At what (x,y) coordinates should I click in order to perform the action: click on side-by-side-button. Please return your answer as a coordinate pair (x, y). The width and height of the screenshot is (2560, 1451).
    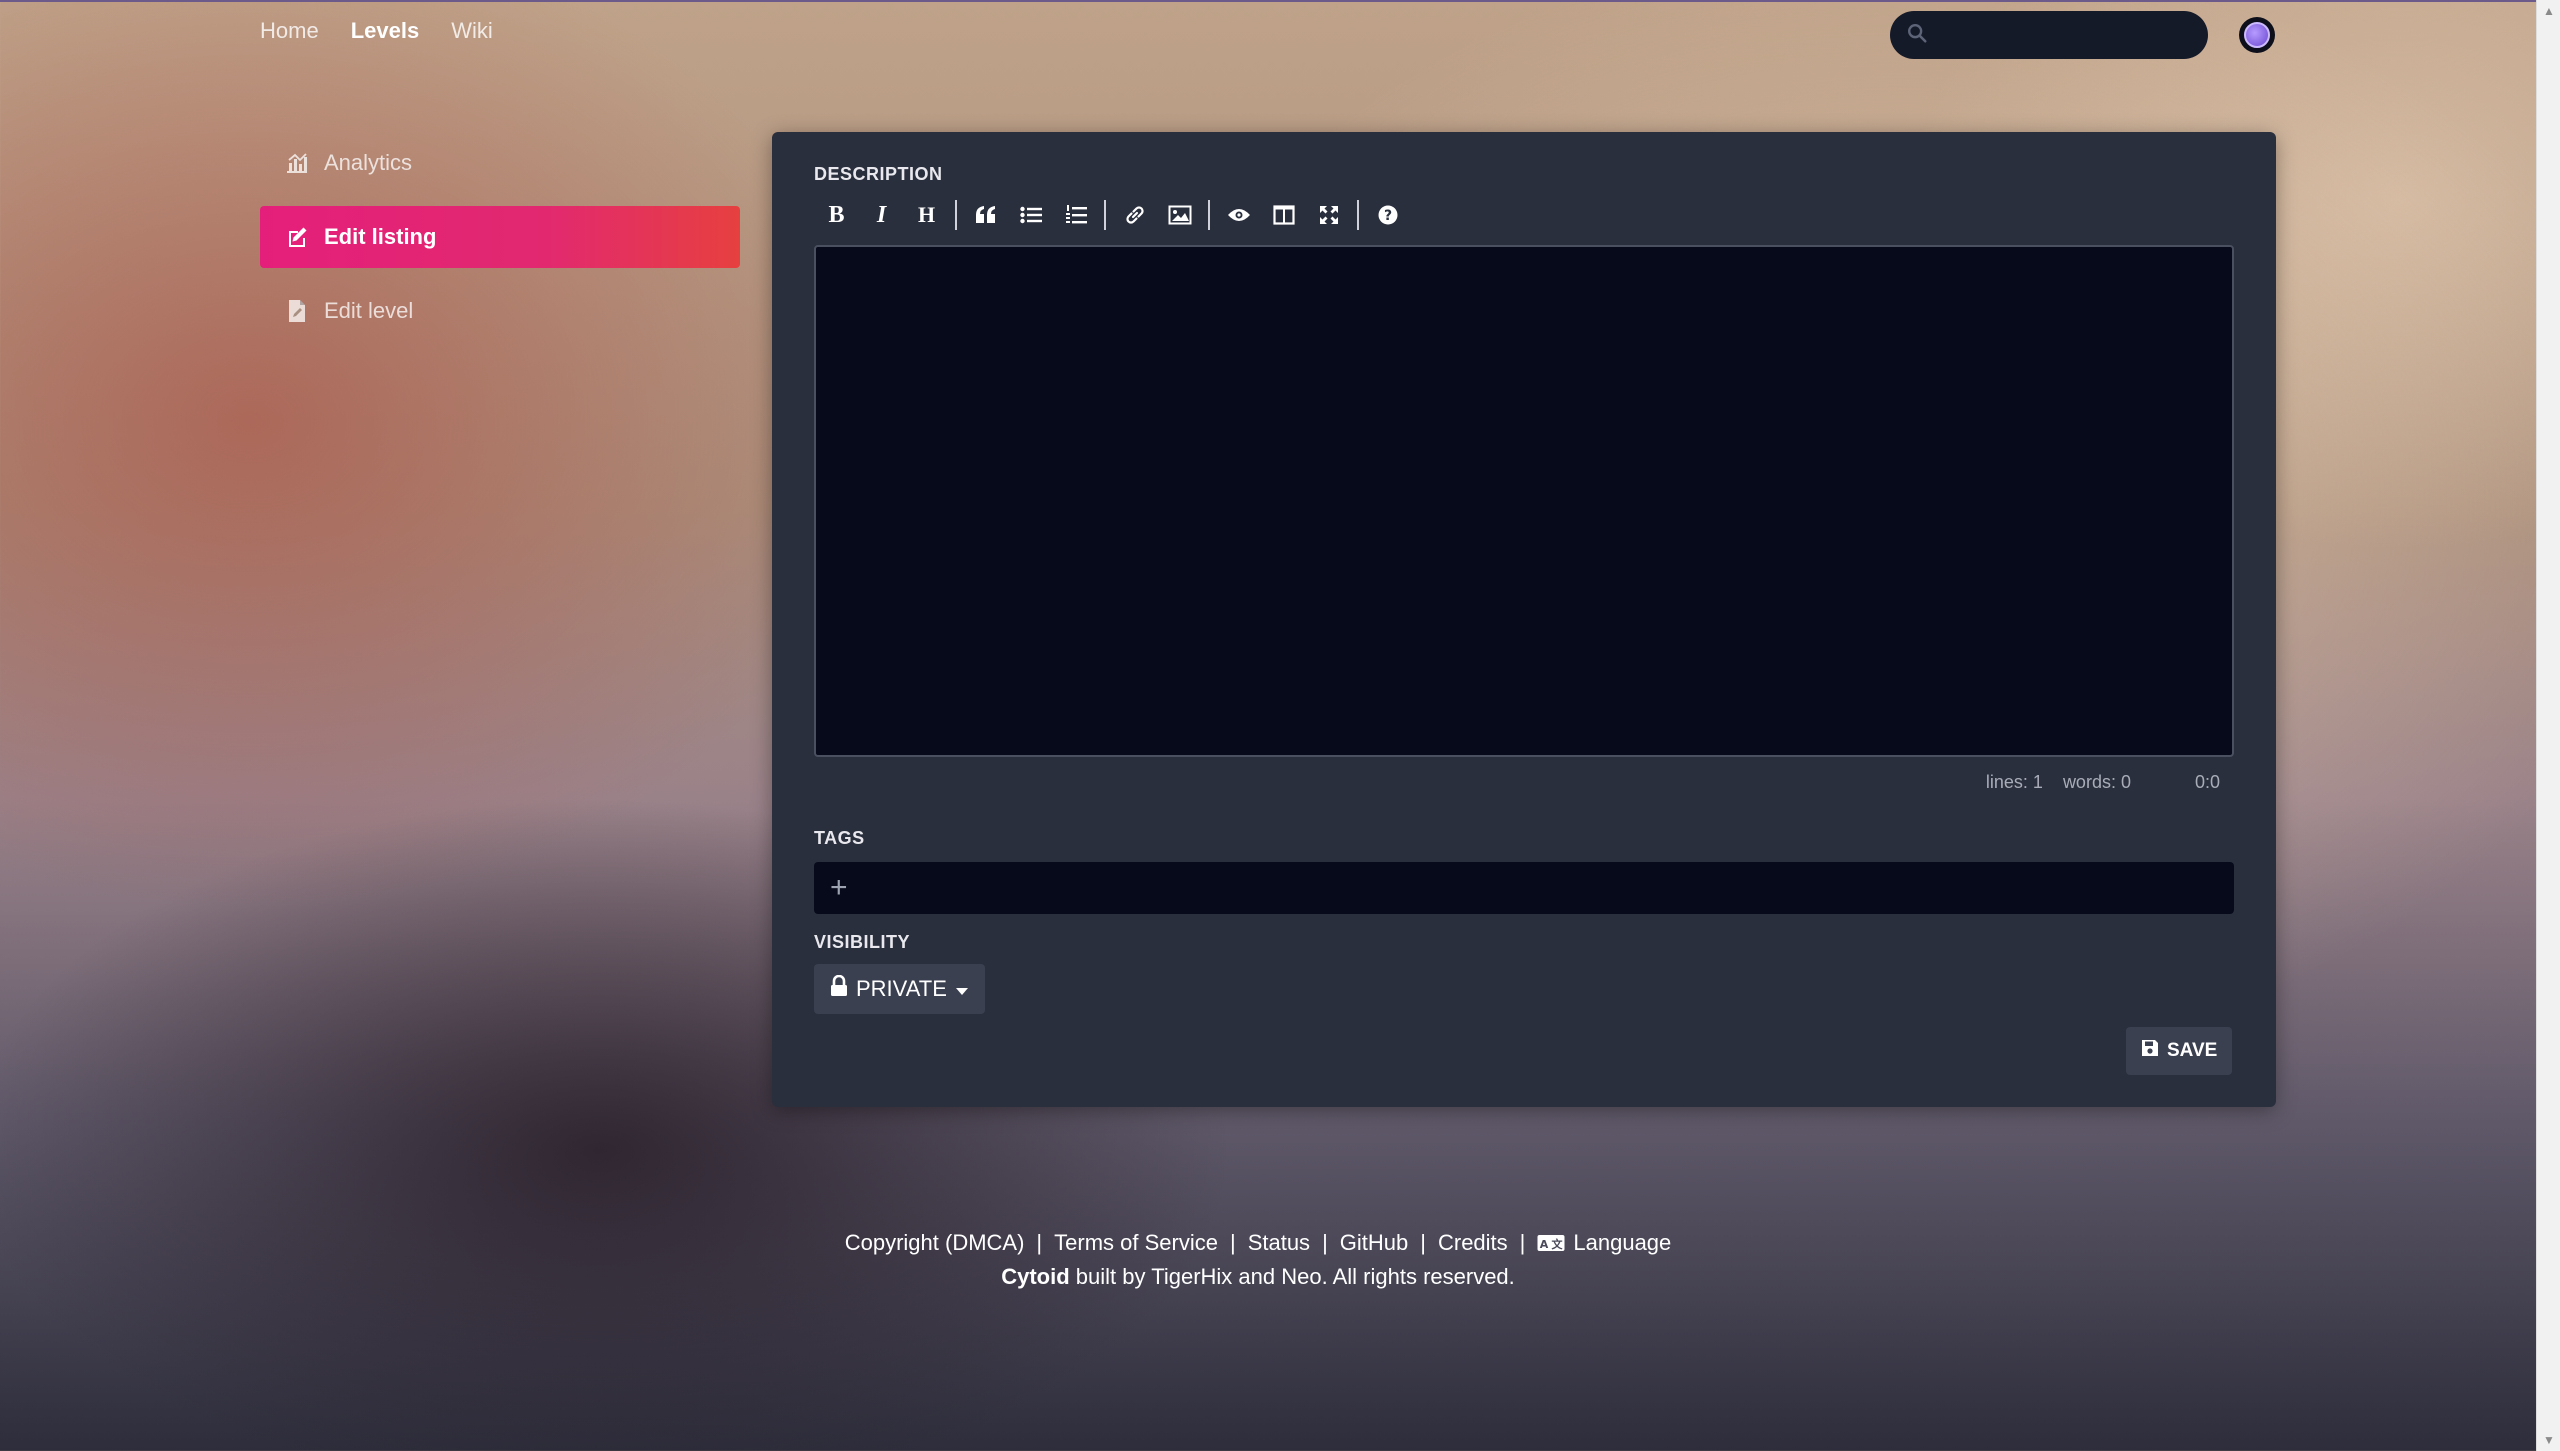
    Looking at the image, I should click on (1283, 215).